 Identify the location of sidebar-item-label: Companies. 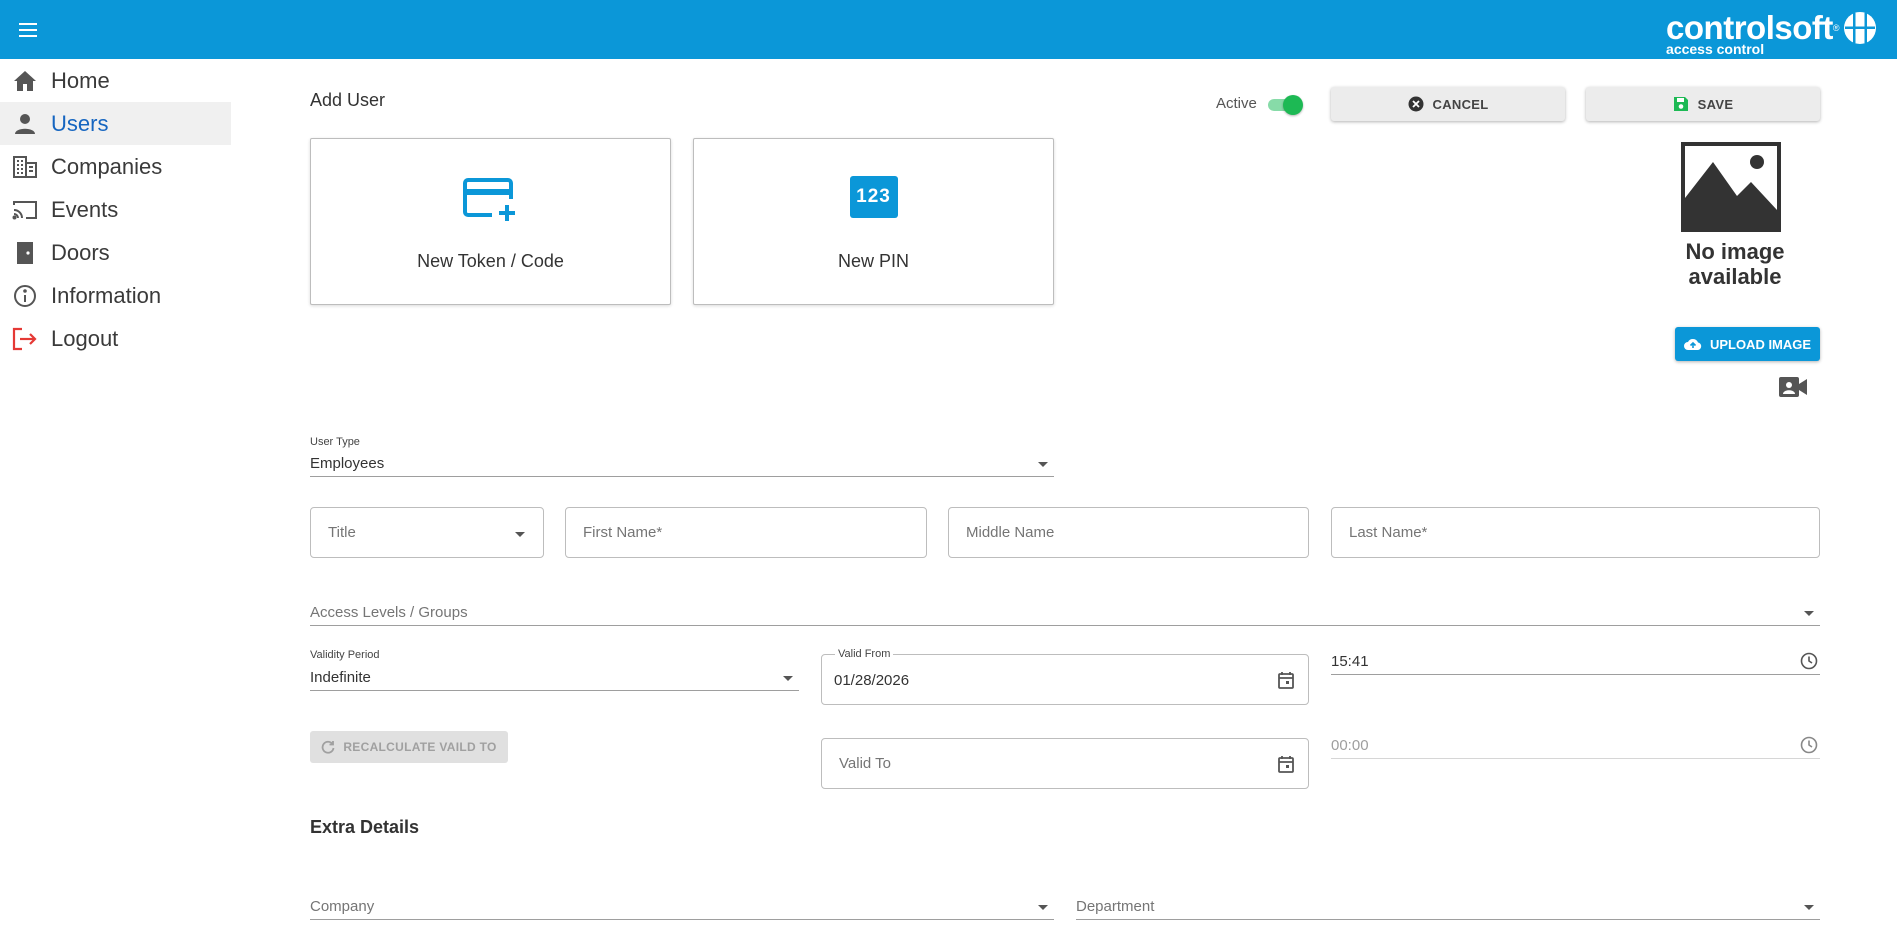
(107, 166).